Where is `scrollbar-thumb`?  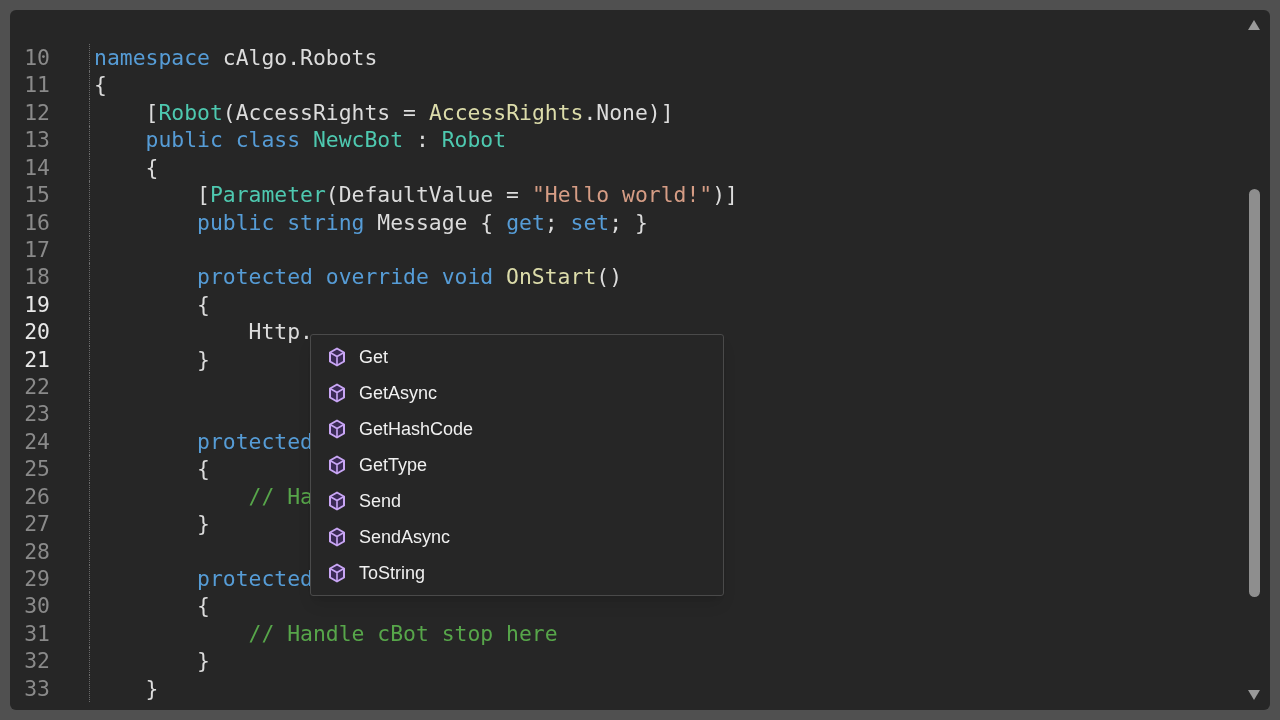 scrollbar-thumb is located at coordinates (1254, 393).